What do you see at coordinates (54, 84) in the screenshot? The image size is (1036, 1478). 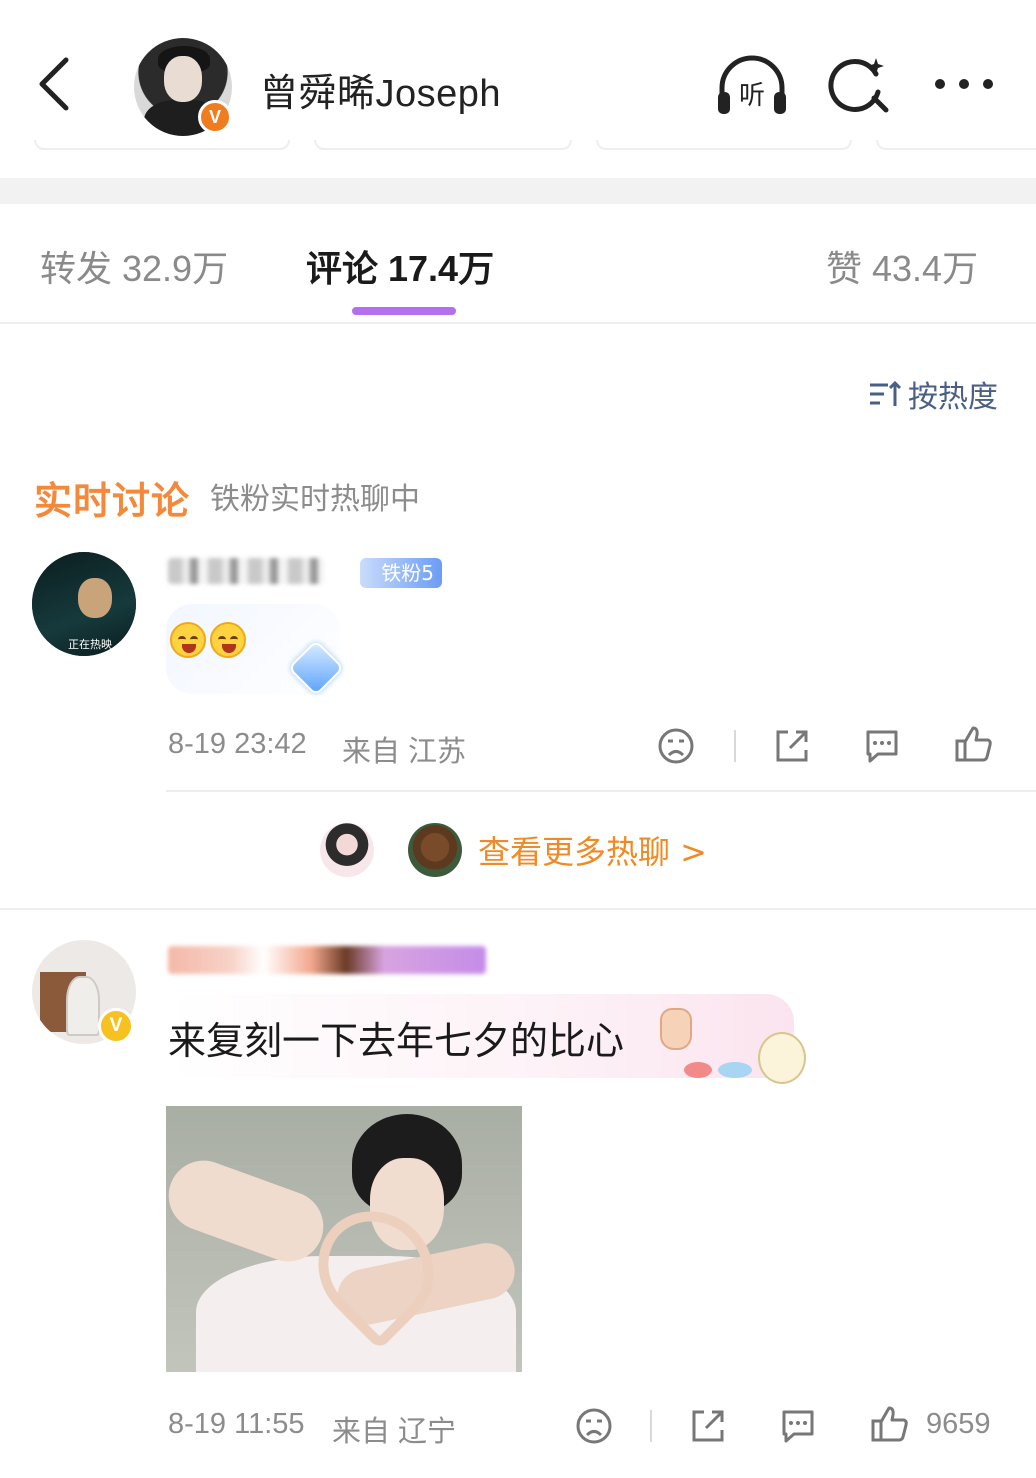 I see `back-arrow-icon` at bounding box center [54, 84].